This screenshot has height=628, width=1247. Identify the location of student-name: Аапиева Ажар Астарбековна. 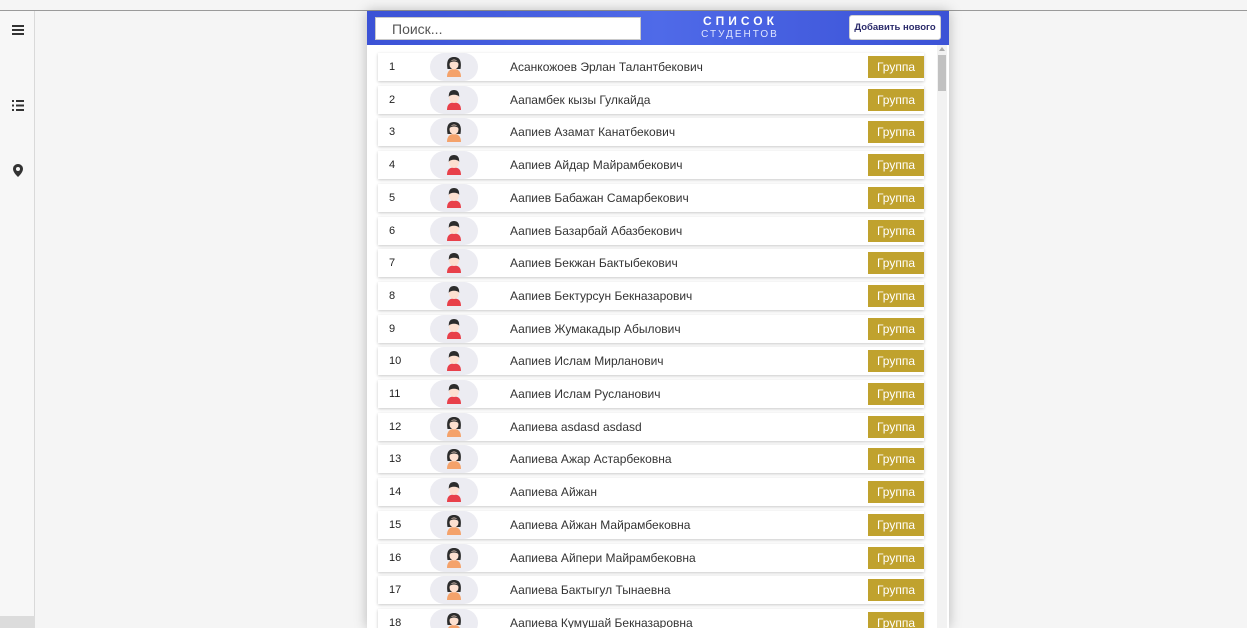
(591, 459).